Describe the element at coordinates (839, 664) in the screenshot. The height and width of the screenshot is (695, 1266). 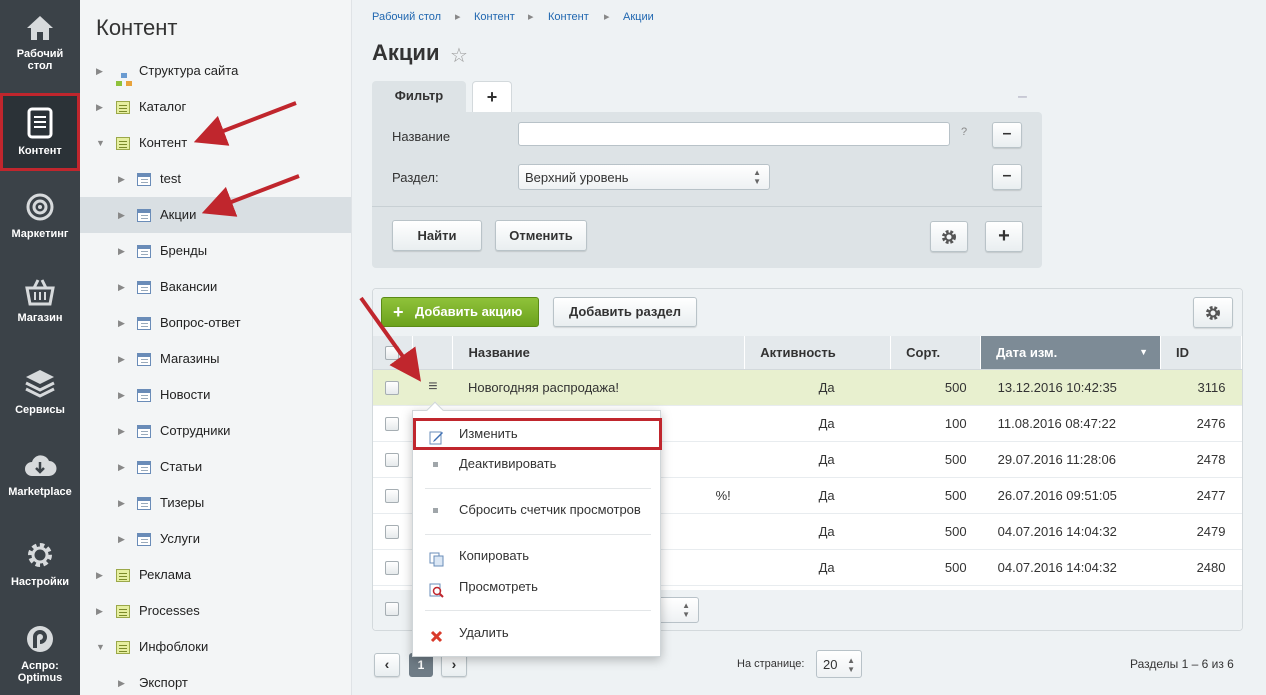
I see `per-page-select: 20 ▲ ▼` at that location.